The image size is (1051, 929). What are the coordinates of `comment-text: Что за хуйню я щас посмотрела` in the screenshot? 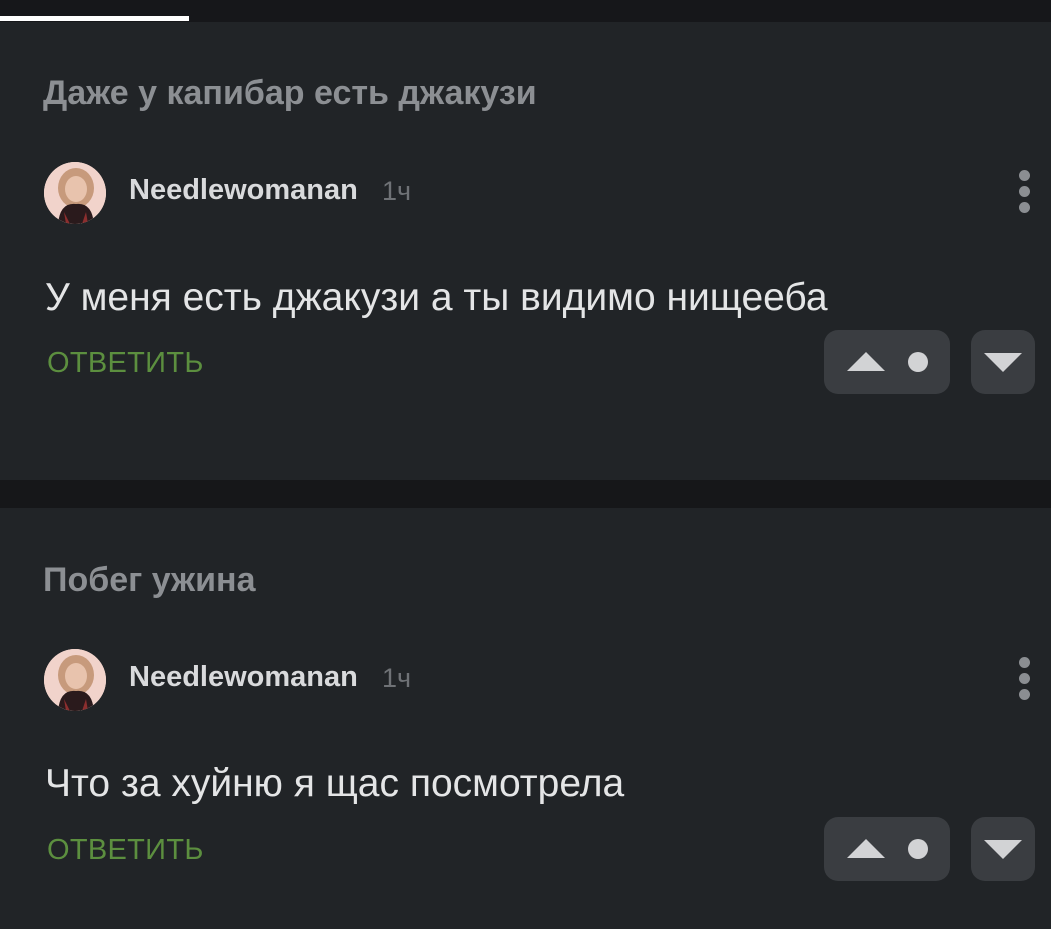 It's located at (335, 783).